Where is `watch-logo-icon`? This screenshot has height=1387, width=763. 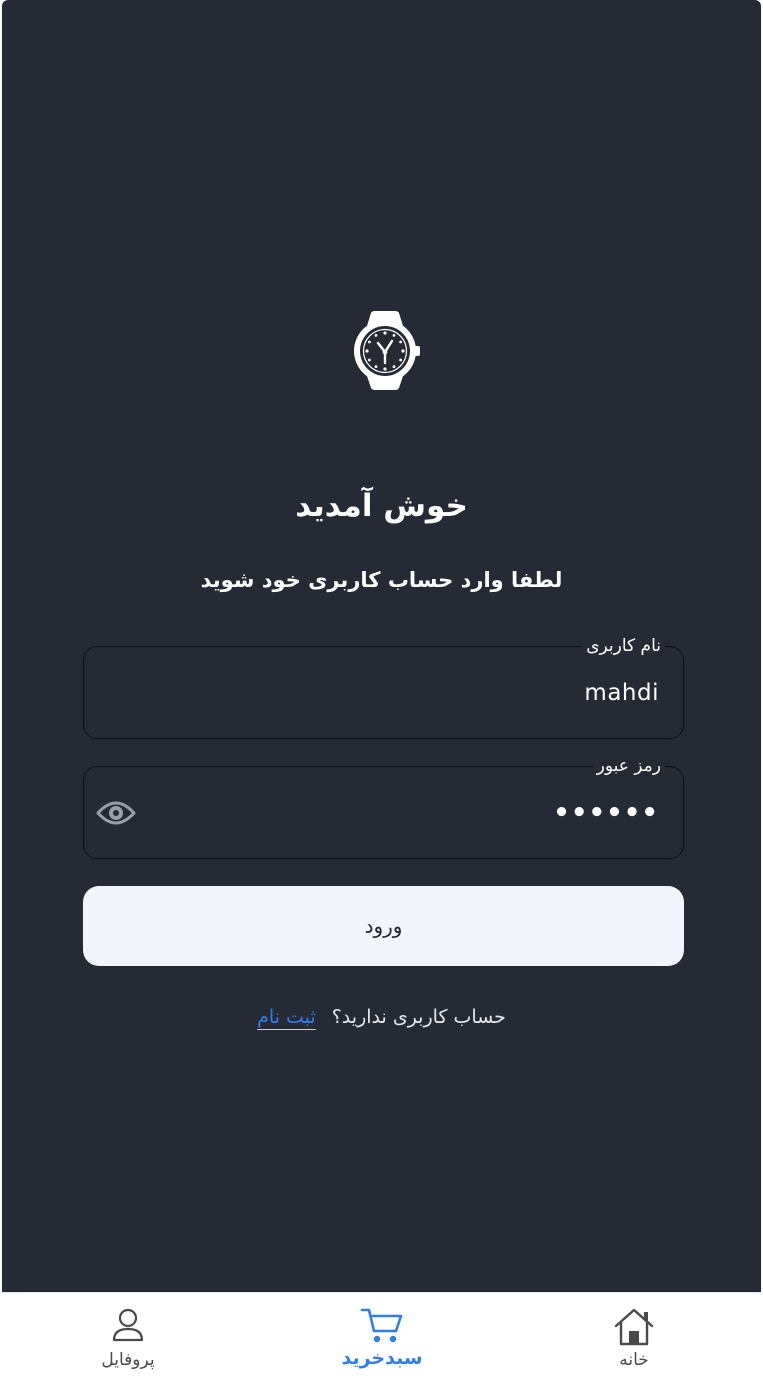
watch-logo-icon is located at coordinates (387, 350).